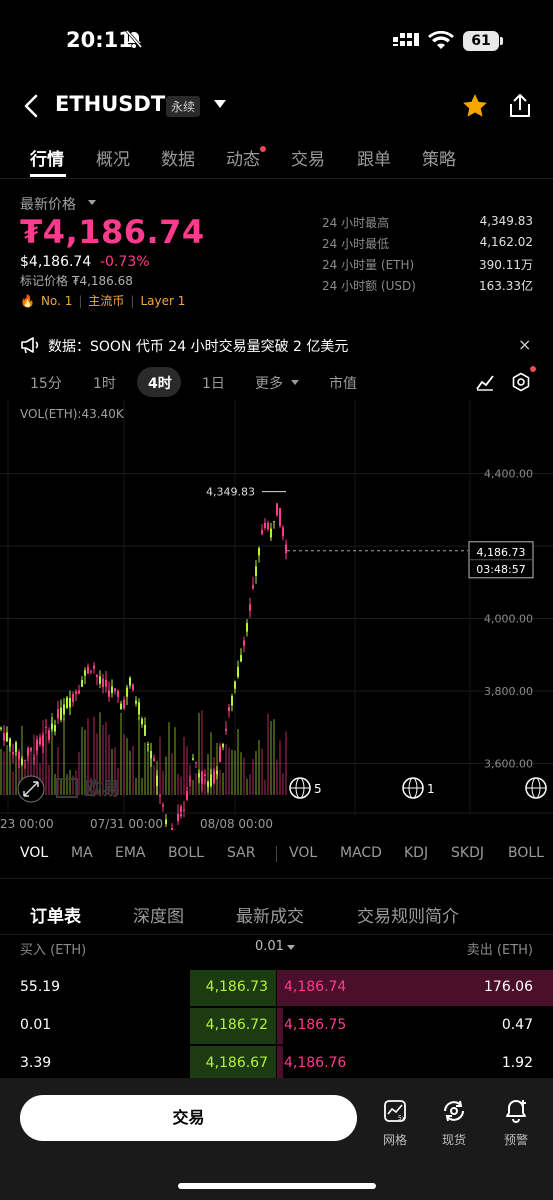 This screenshot has height=1200, width=553. What do you see at coordinates (270, 914) in the screenshot?
I see `tab-latest-trades: 最新成交` at bounding box center [270, 914].